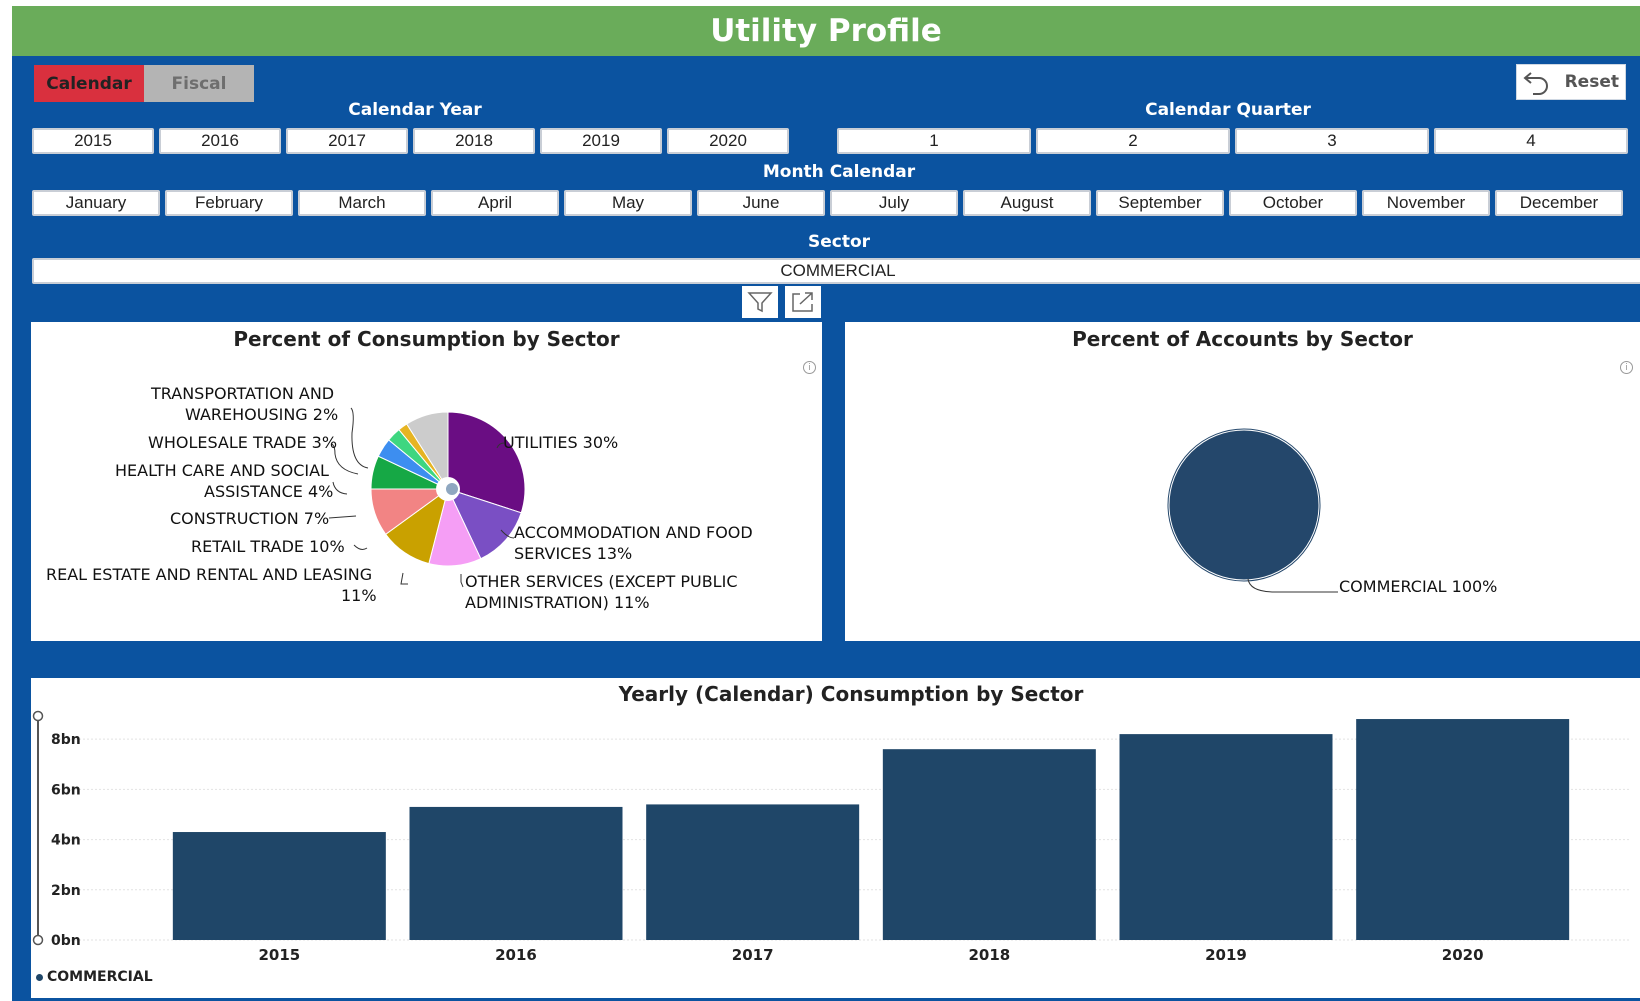 The width and height of the screenshot is (1640, 1001). I want to click on filter-icon, so click(760, 302).